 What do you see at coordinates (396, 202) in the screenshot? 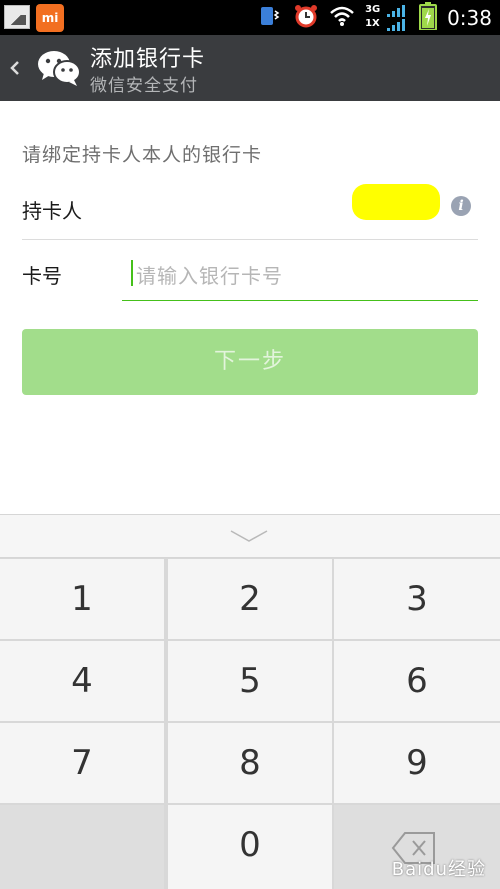
I see `cardholder-name-redacted` at bounding box center [396, 202].